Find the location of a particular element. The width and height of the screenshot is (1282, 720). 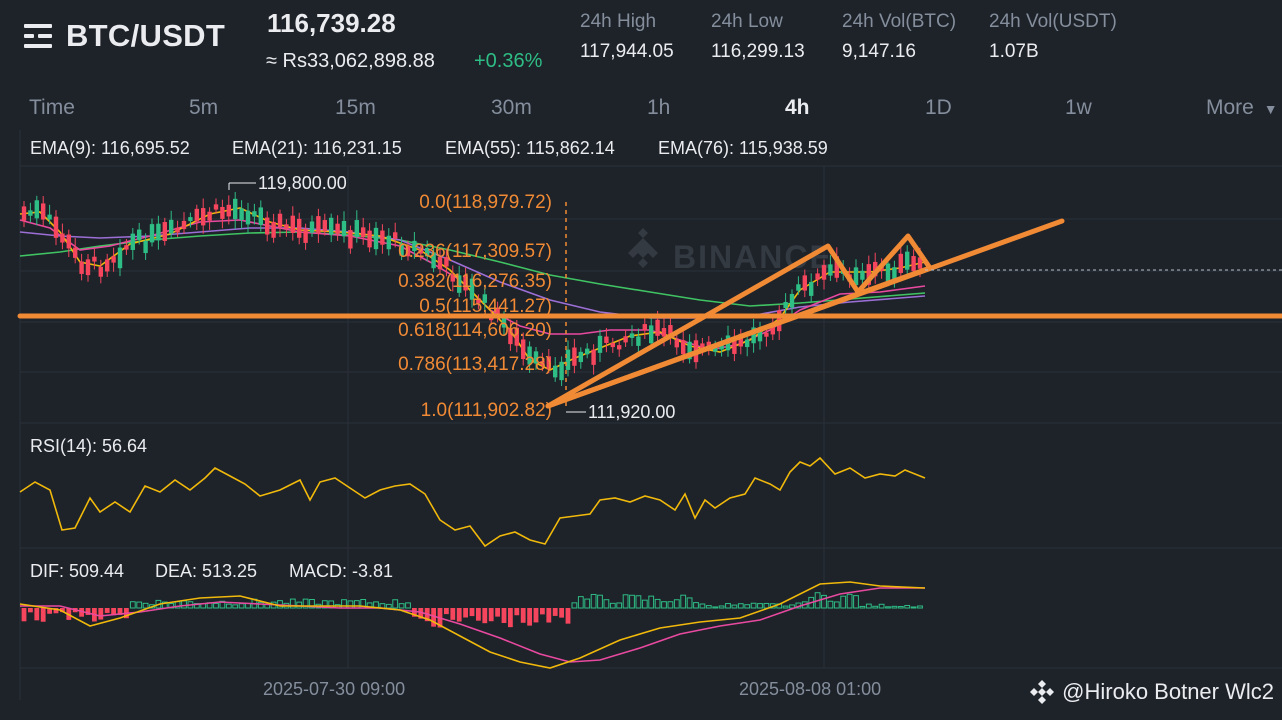

watermark-text: @Hiroko Botner Wlc2 is located at coordinates (1168, 691).